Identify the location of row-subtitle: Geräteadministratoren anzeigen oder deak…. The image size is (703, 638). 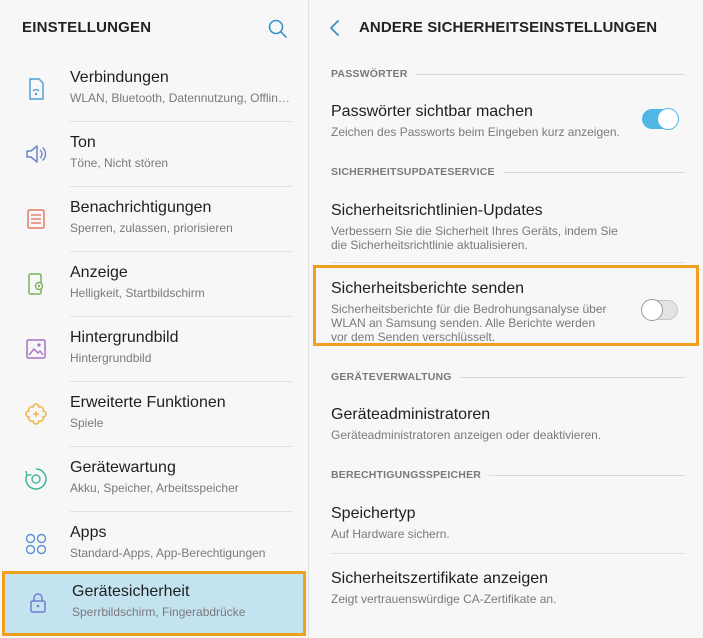
(466, 435).